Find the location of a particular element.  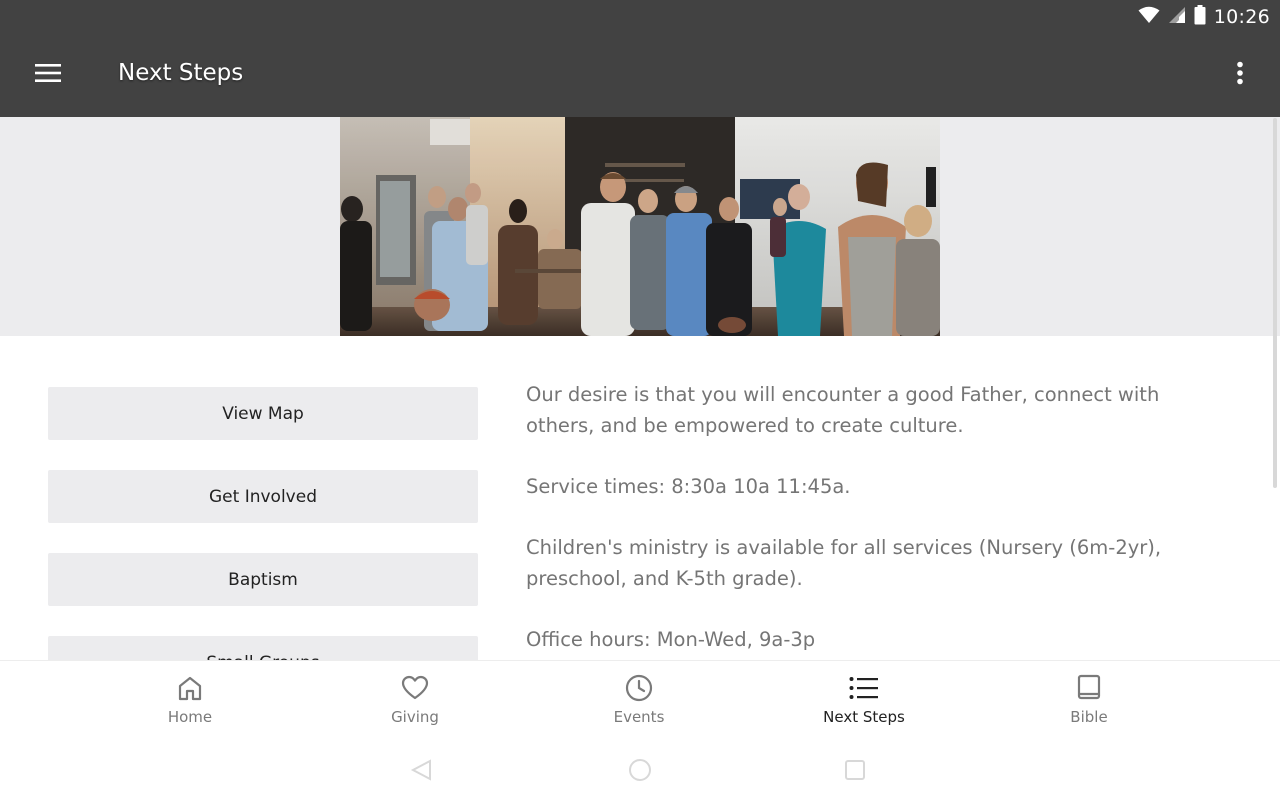

home-icon is located at coordinates (190, 688).